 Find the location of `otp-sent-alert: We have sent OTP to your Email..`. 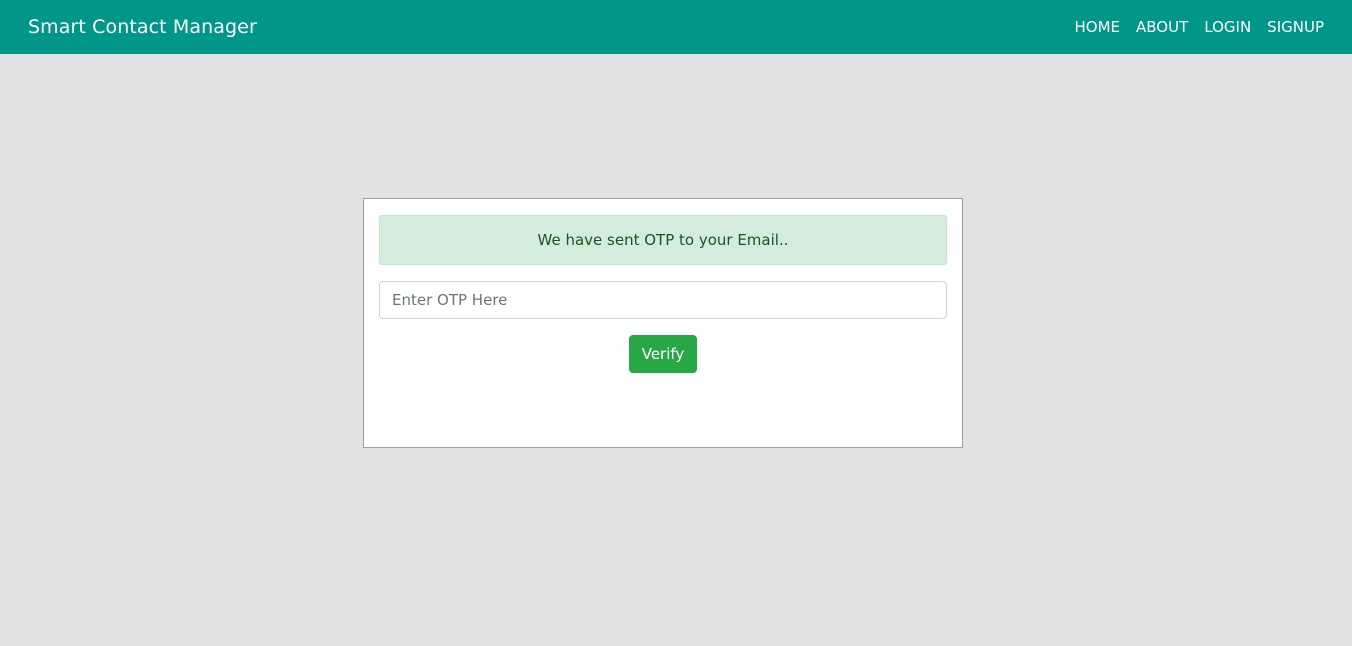

otp-sent-alert: We have sent OTP to your Email.. is located at coordinates (663, 240).